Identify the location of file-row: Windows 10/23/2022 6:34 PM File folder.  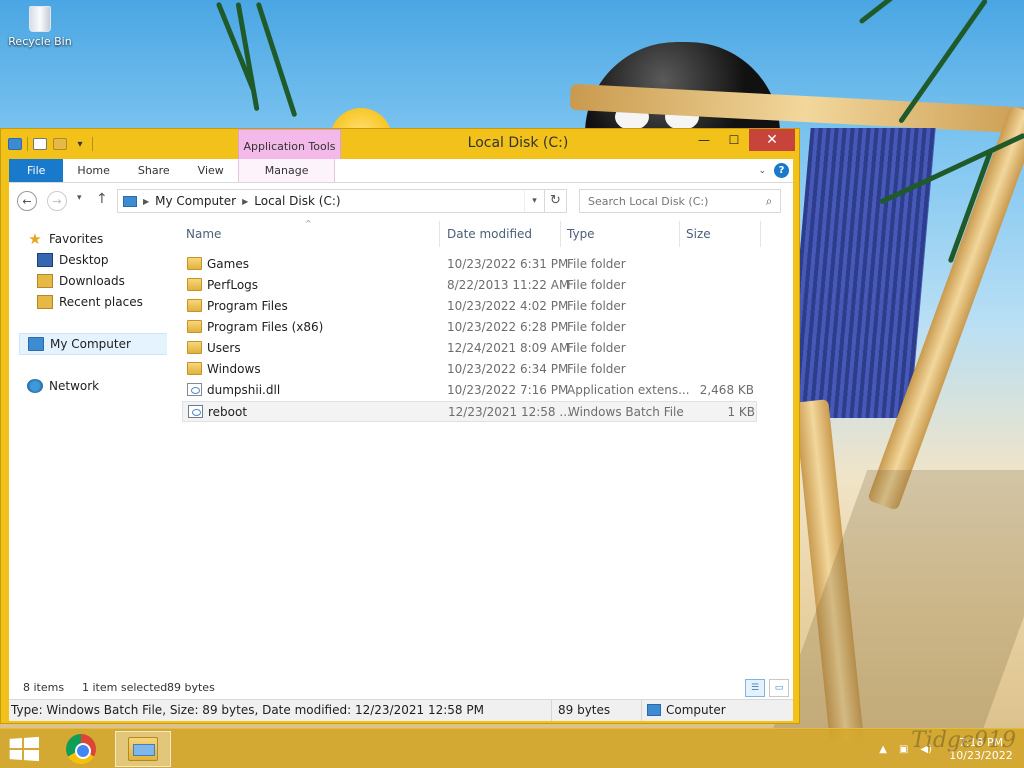
(469, 369).